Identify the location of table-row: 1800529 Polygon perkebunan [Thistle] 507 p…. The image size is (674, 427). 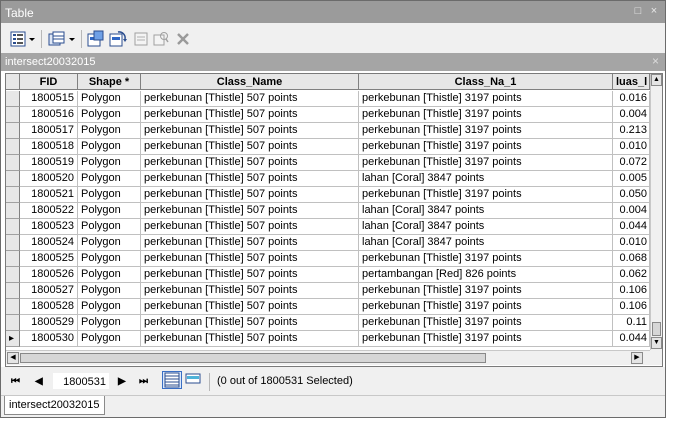
(328, 323).